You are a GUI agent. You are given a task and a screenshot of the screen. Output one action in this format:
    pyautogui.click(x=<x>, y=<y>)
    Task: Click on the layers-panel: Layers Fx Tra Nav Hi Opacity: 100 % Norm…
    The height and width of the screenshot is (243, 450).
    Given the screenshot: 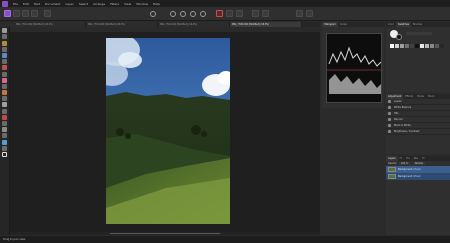 What is the action you would take?
    pyautogui.click(x=418, y=195)
    